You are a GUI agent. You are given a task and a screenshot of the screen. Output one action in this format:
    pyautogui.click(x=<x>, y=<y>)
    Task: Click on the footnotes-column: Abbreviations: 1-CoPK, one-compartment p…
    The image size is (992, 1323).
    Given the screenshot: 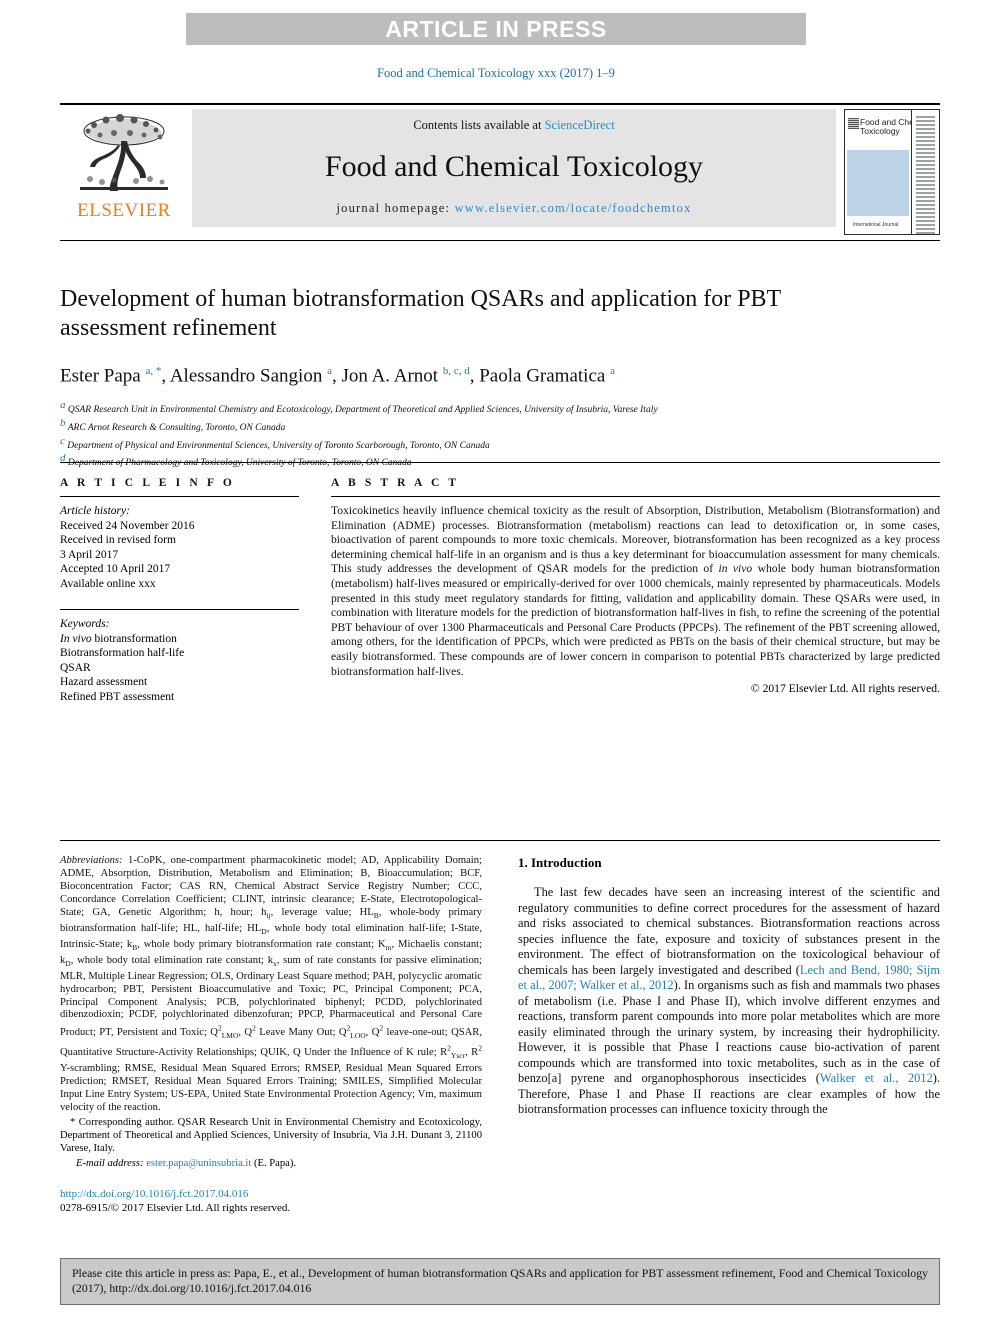 What is the action you would take?
    pyautogui.click(x=271, y=1035)
    